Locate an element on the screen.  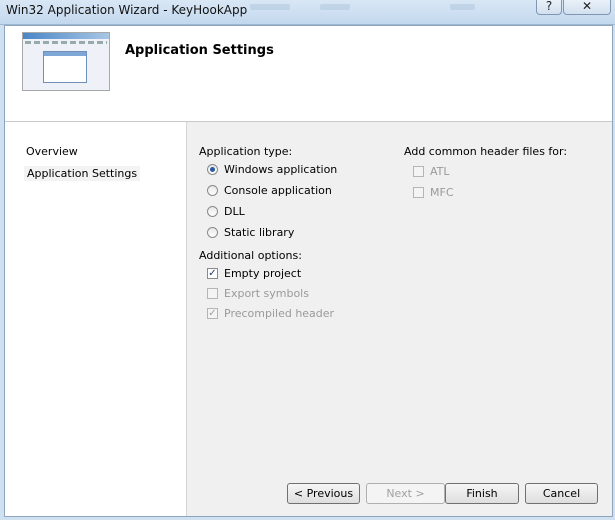
radio-console-application: Console application is located at coordinates (269, 190).